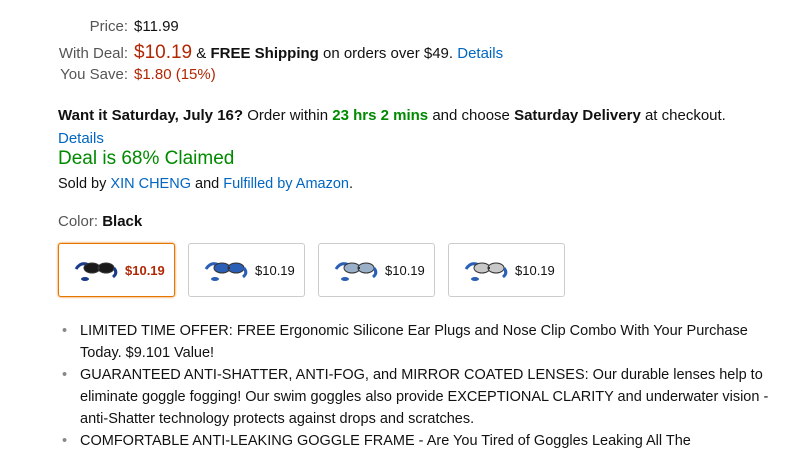 The image size is (788, 455). Describe the element at coordinates (100, 221) in the screenshot. I see `color-selection-label: Color: Black` at that location.